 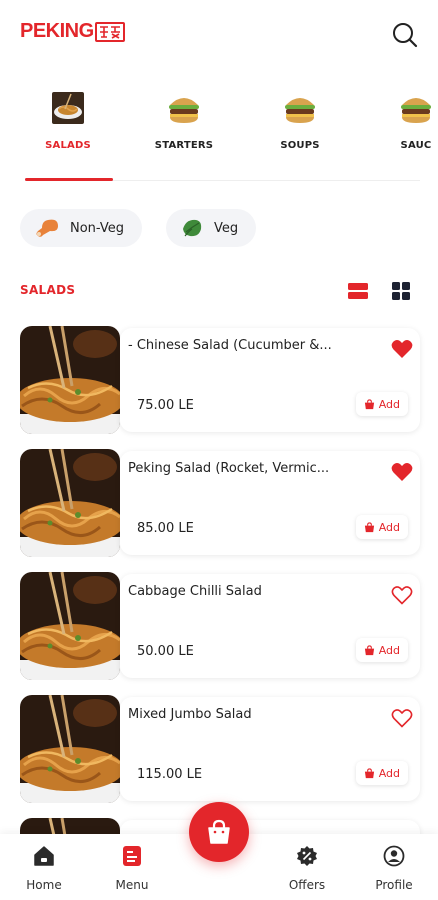 I want to click on grid-view-icon, so click(x=401, y=291).